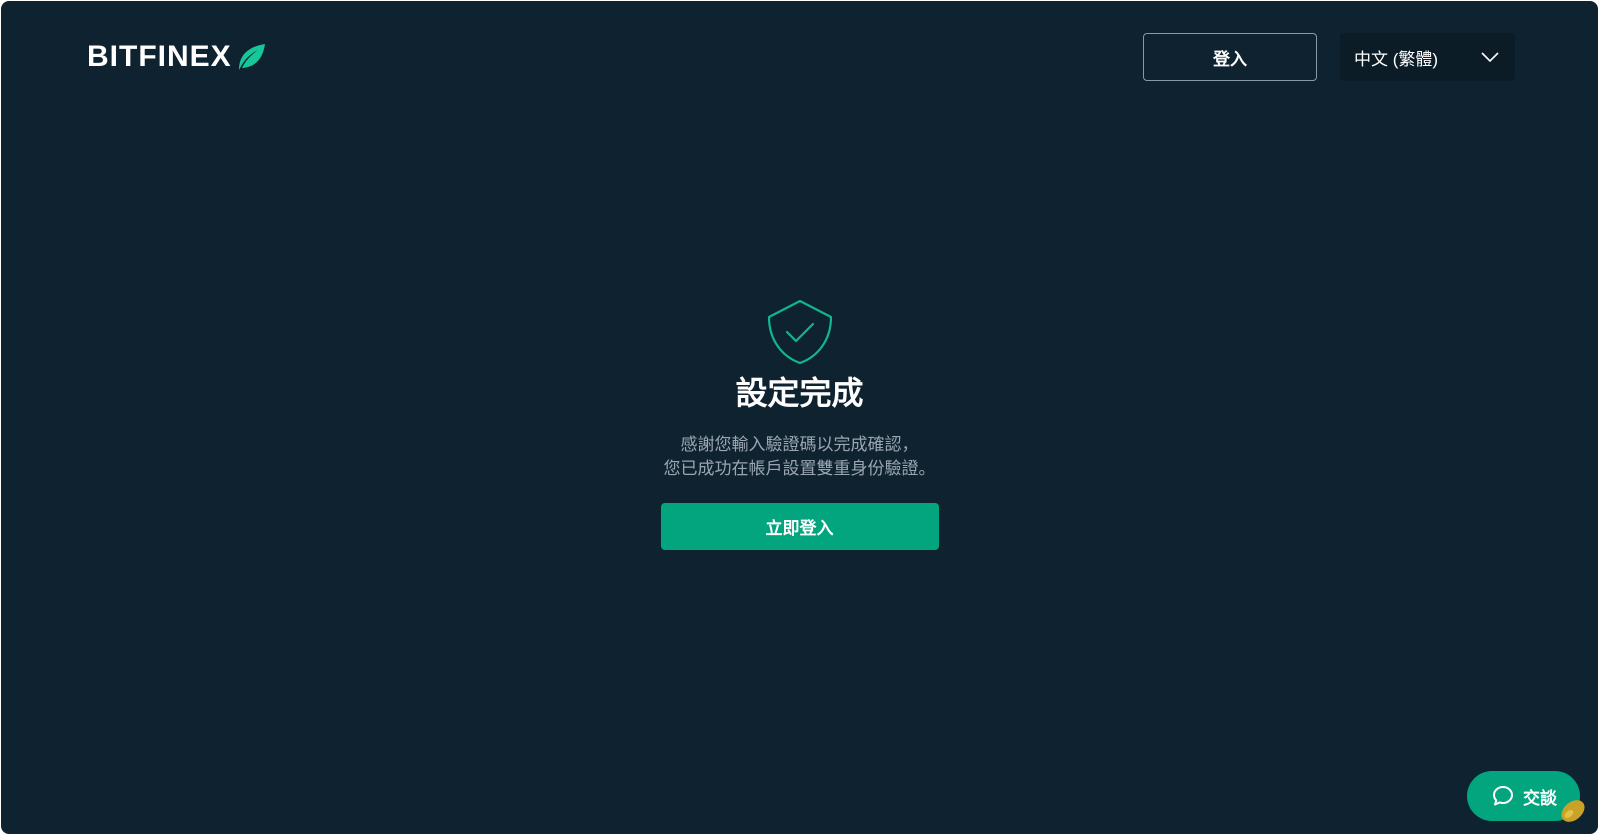 Image resolution: width=1600 pixels, height=836 pixels. What do you see at coordinates (159, 56) in the screenshot?
I see `logo-text: BITFINEX` at bounding box center [159, 56].